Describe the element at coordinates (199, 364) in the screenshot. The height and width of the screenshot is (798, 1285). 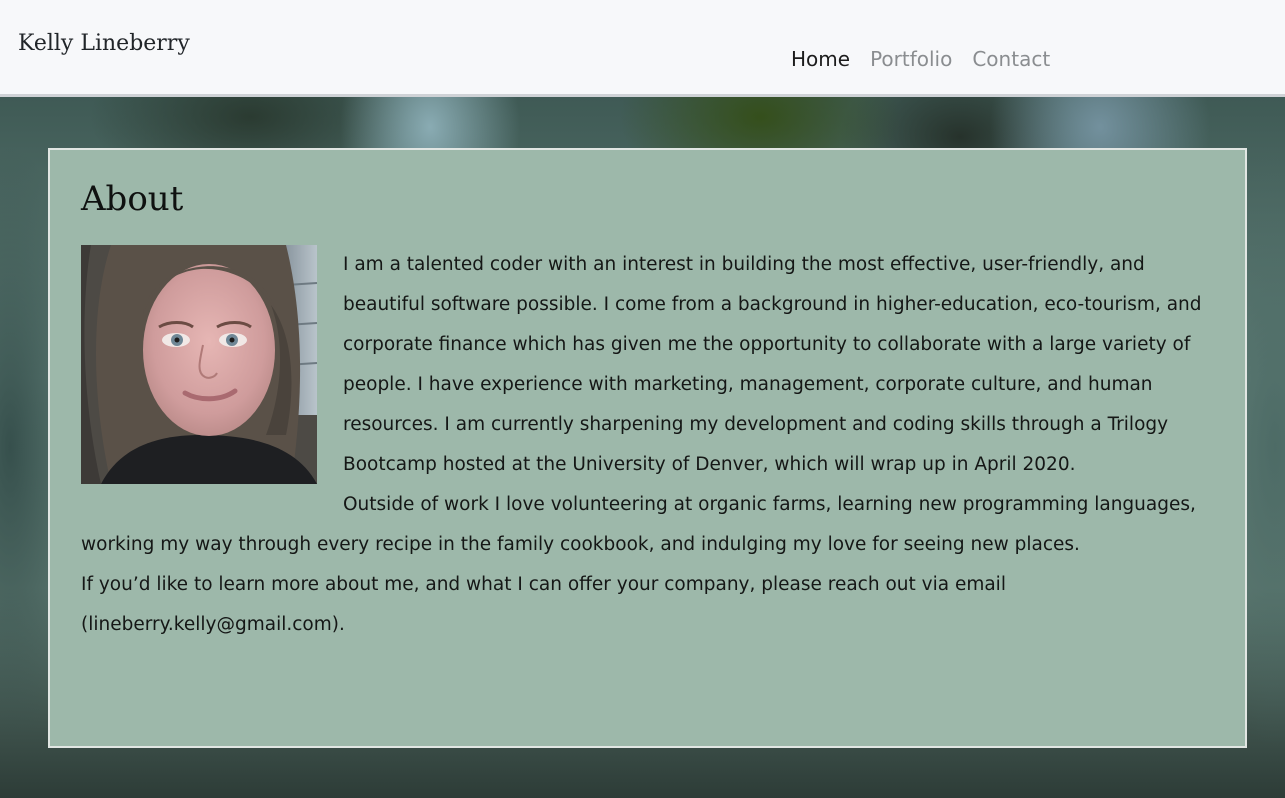
I see `profile-photo` at that location.